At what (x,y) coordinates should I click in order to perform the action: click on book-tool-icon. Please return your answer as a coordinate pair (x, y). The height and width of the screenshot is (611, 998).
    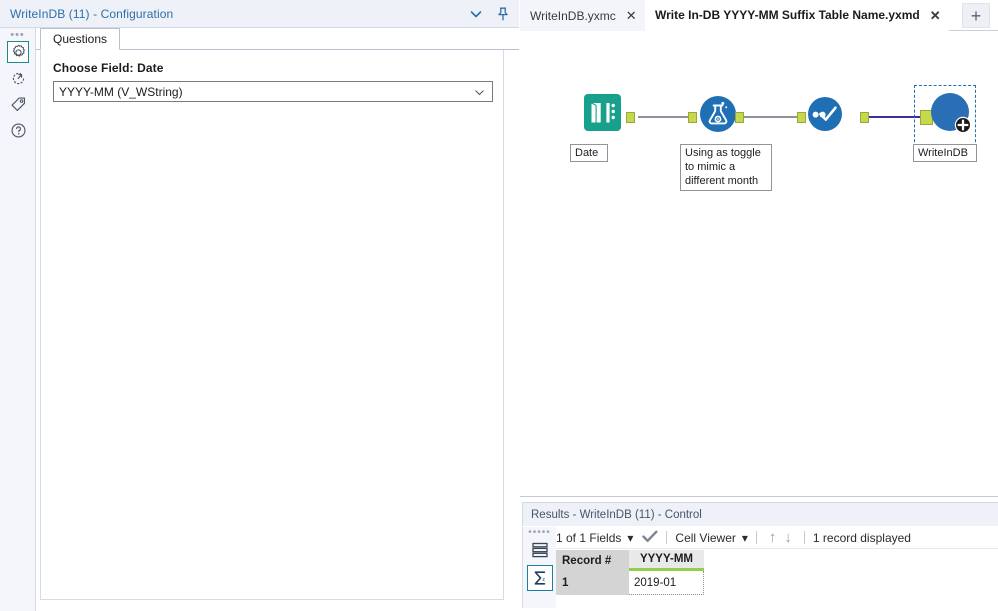
    Looking at the image, I should click on (602, 112).